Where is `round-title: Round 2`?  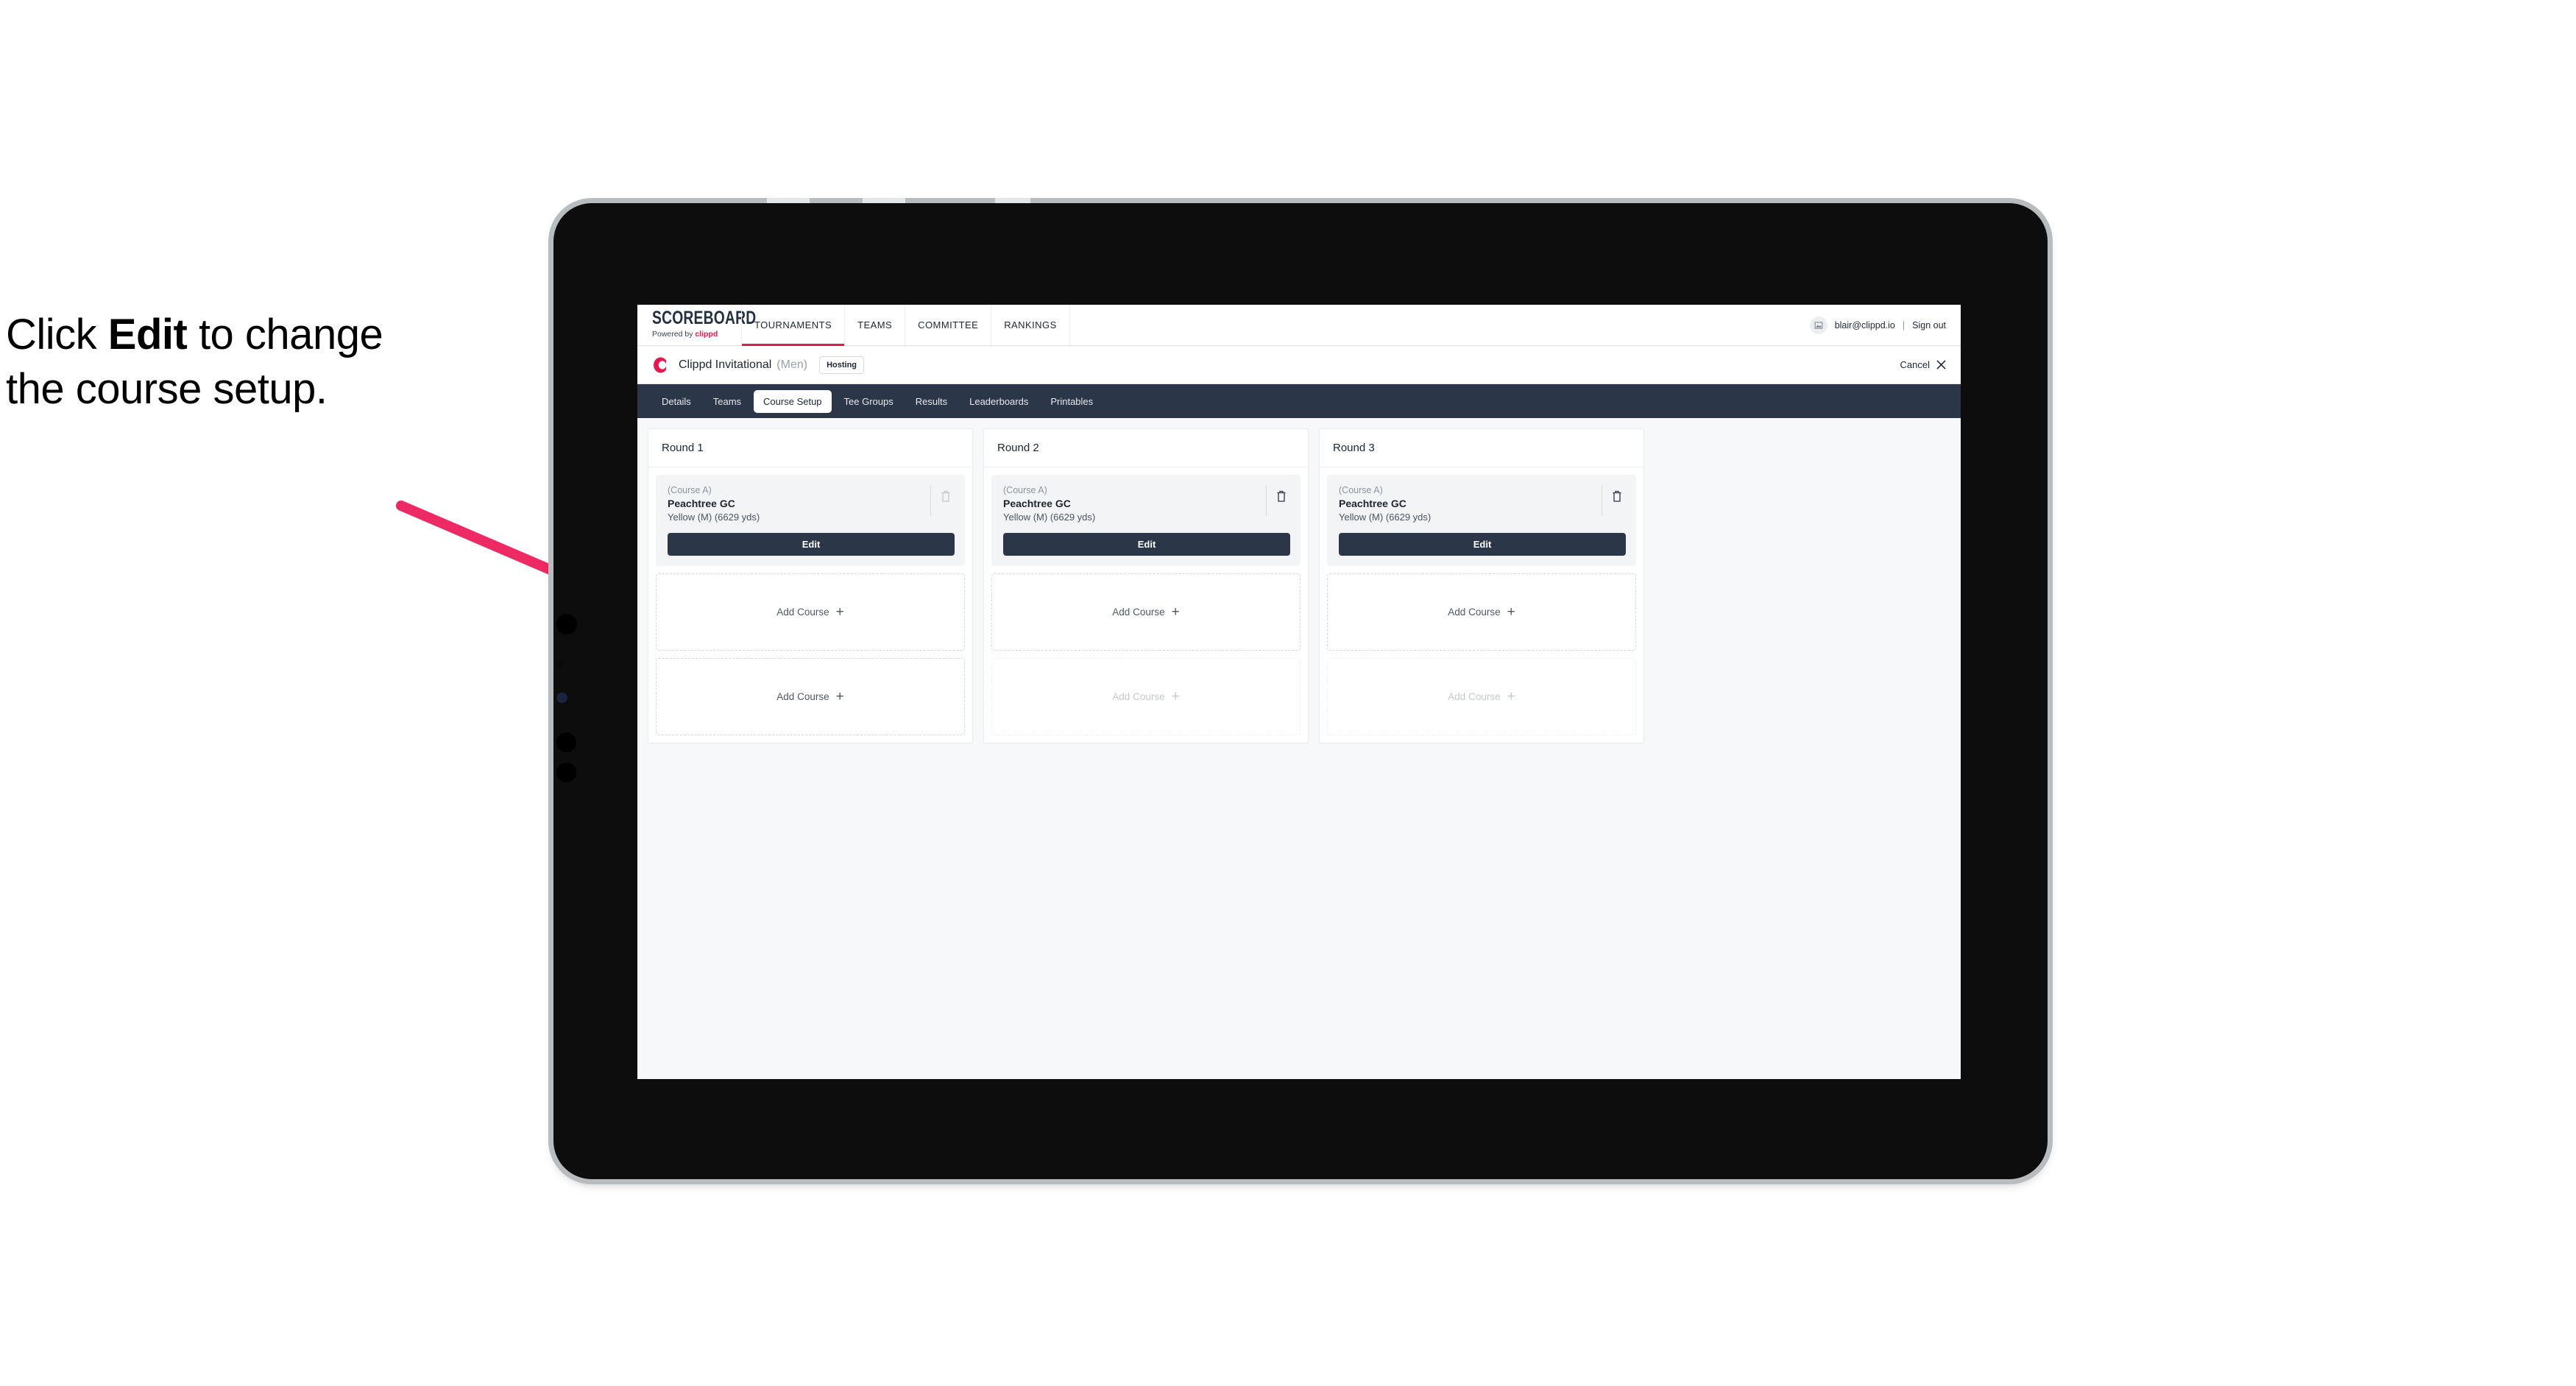
round-title: Round 2 is located at coordinates (1146, 447).